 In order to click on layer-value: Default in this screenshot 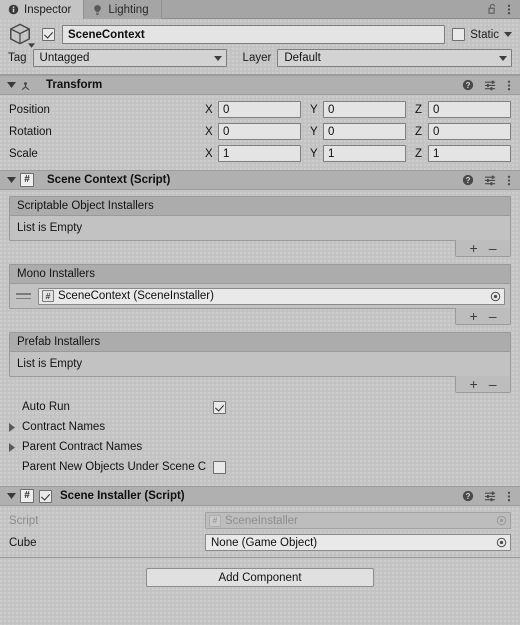, I will do `click(302, 58)`.